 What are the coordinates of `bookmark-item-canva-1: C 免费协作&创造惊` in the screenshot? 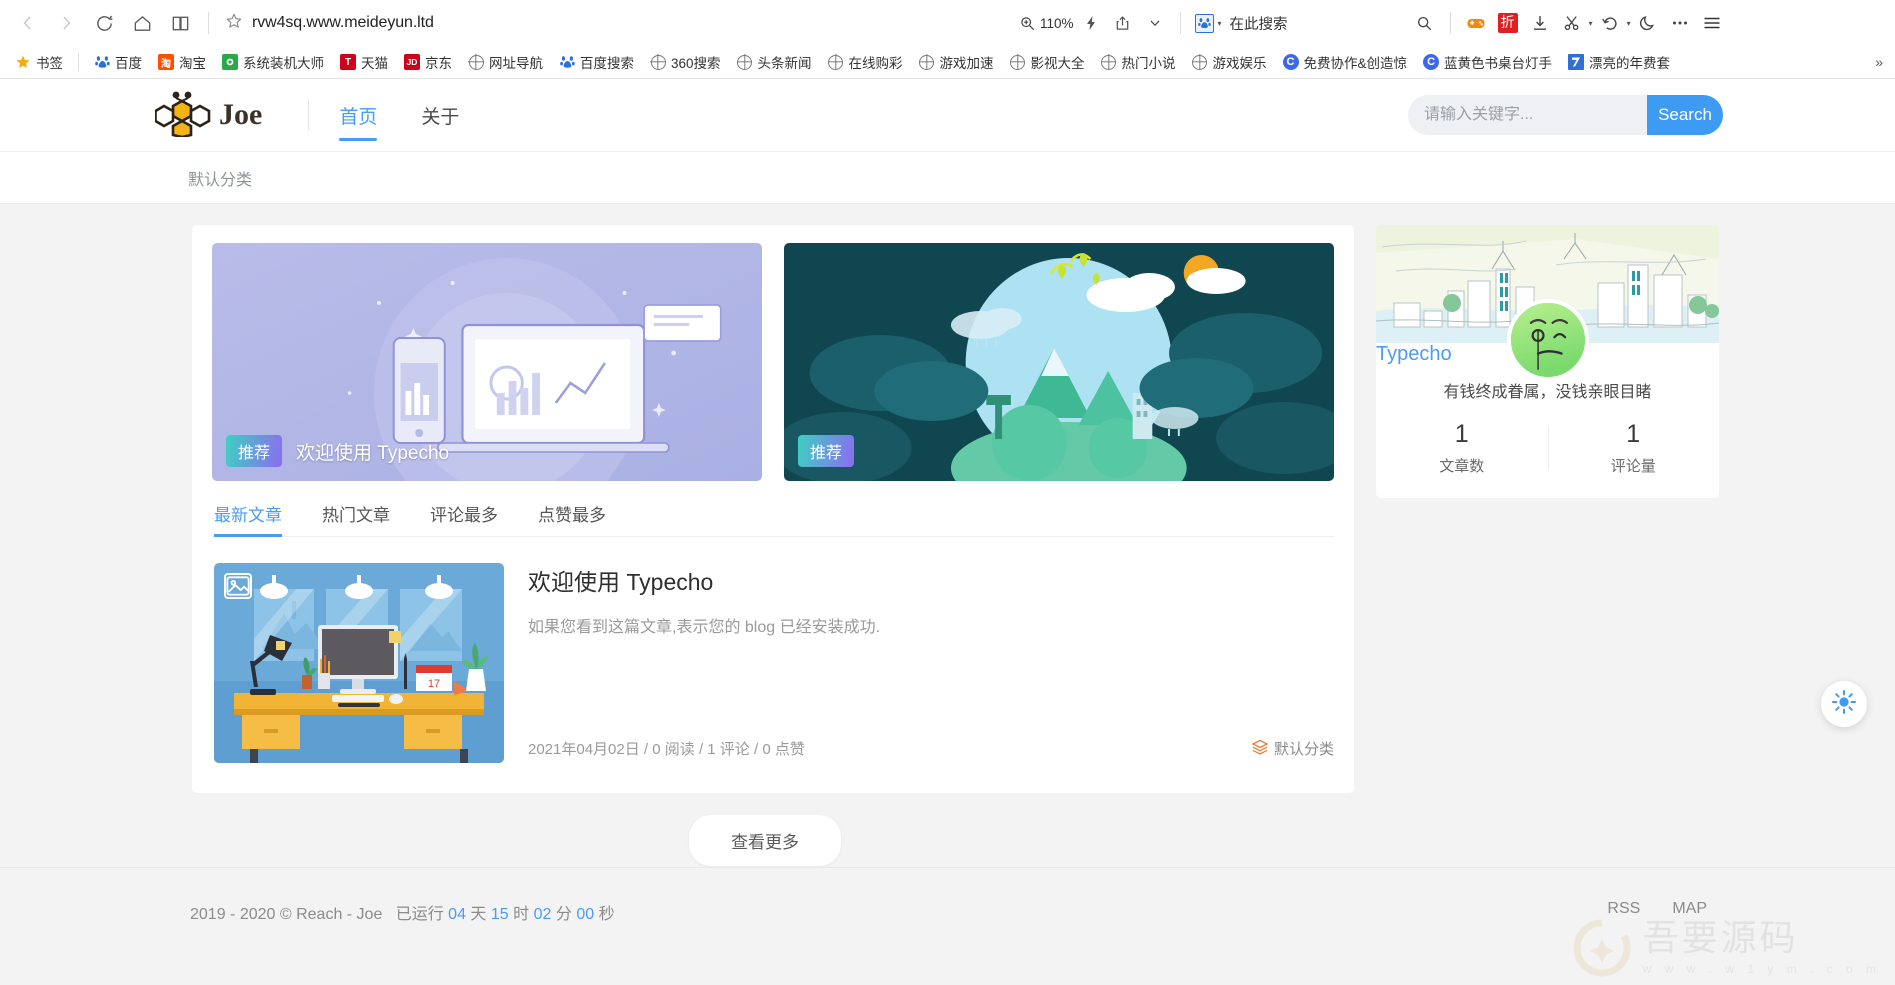 It's located at (1345, 62).